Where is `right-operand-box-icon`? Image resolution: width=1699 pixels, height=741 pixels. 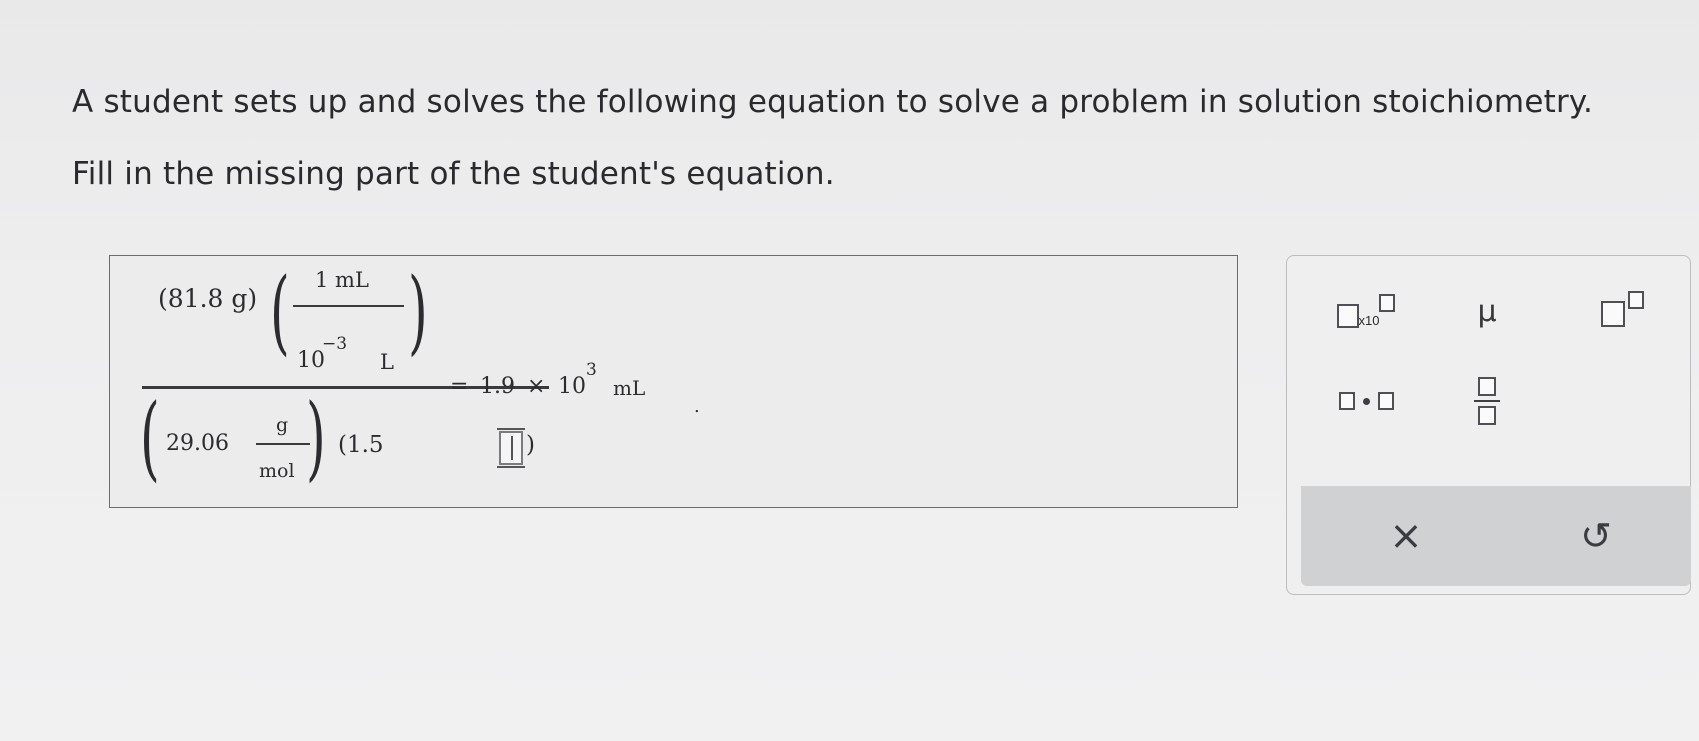
right-operand-box-icon is located at coordinates (1385, 401).